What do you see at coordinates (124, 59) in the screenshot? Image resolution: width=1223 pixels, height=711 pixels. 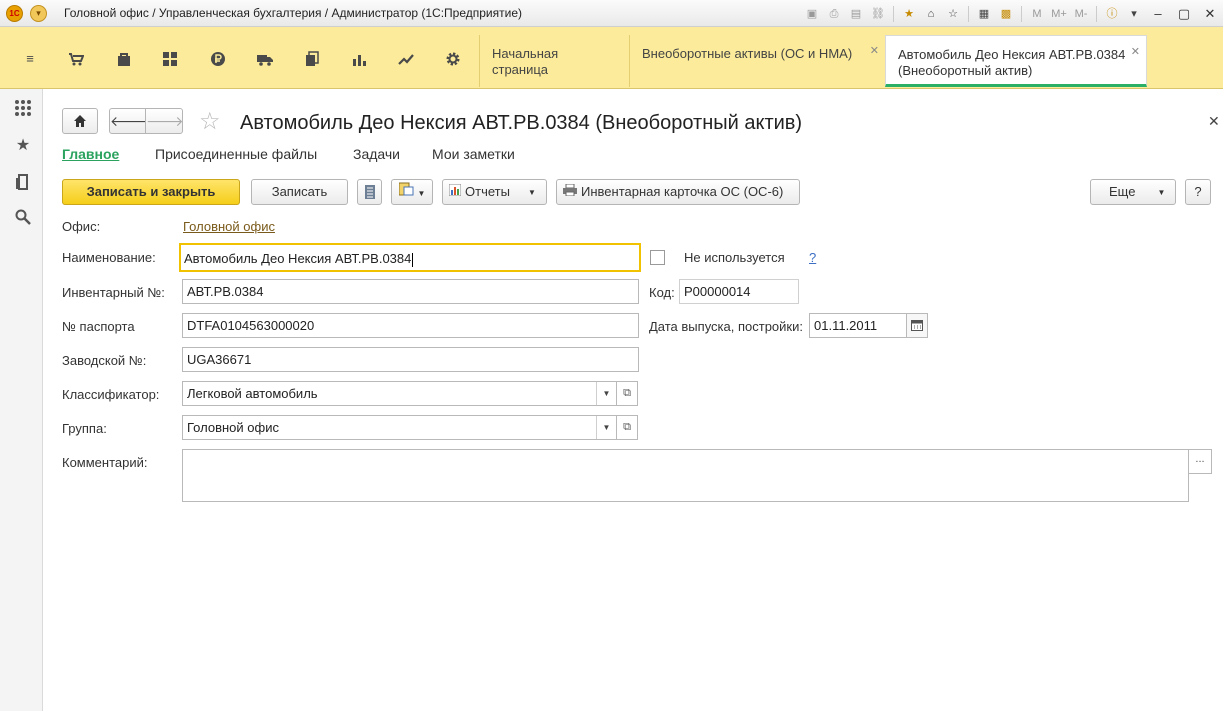 I see `bag-icon` at bounding box center [124, 59].